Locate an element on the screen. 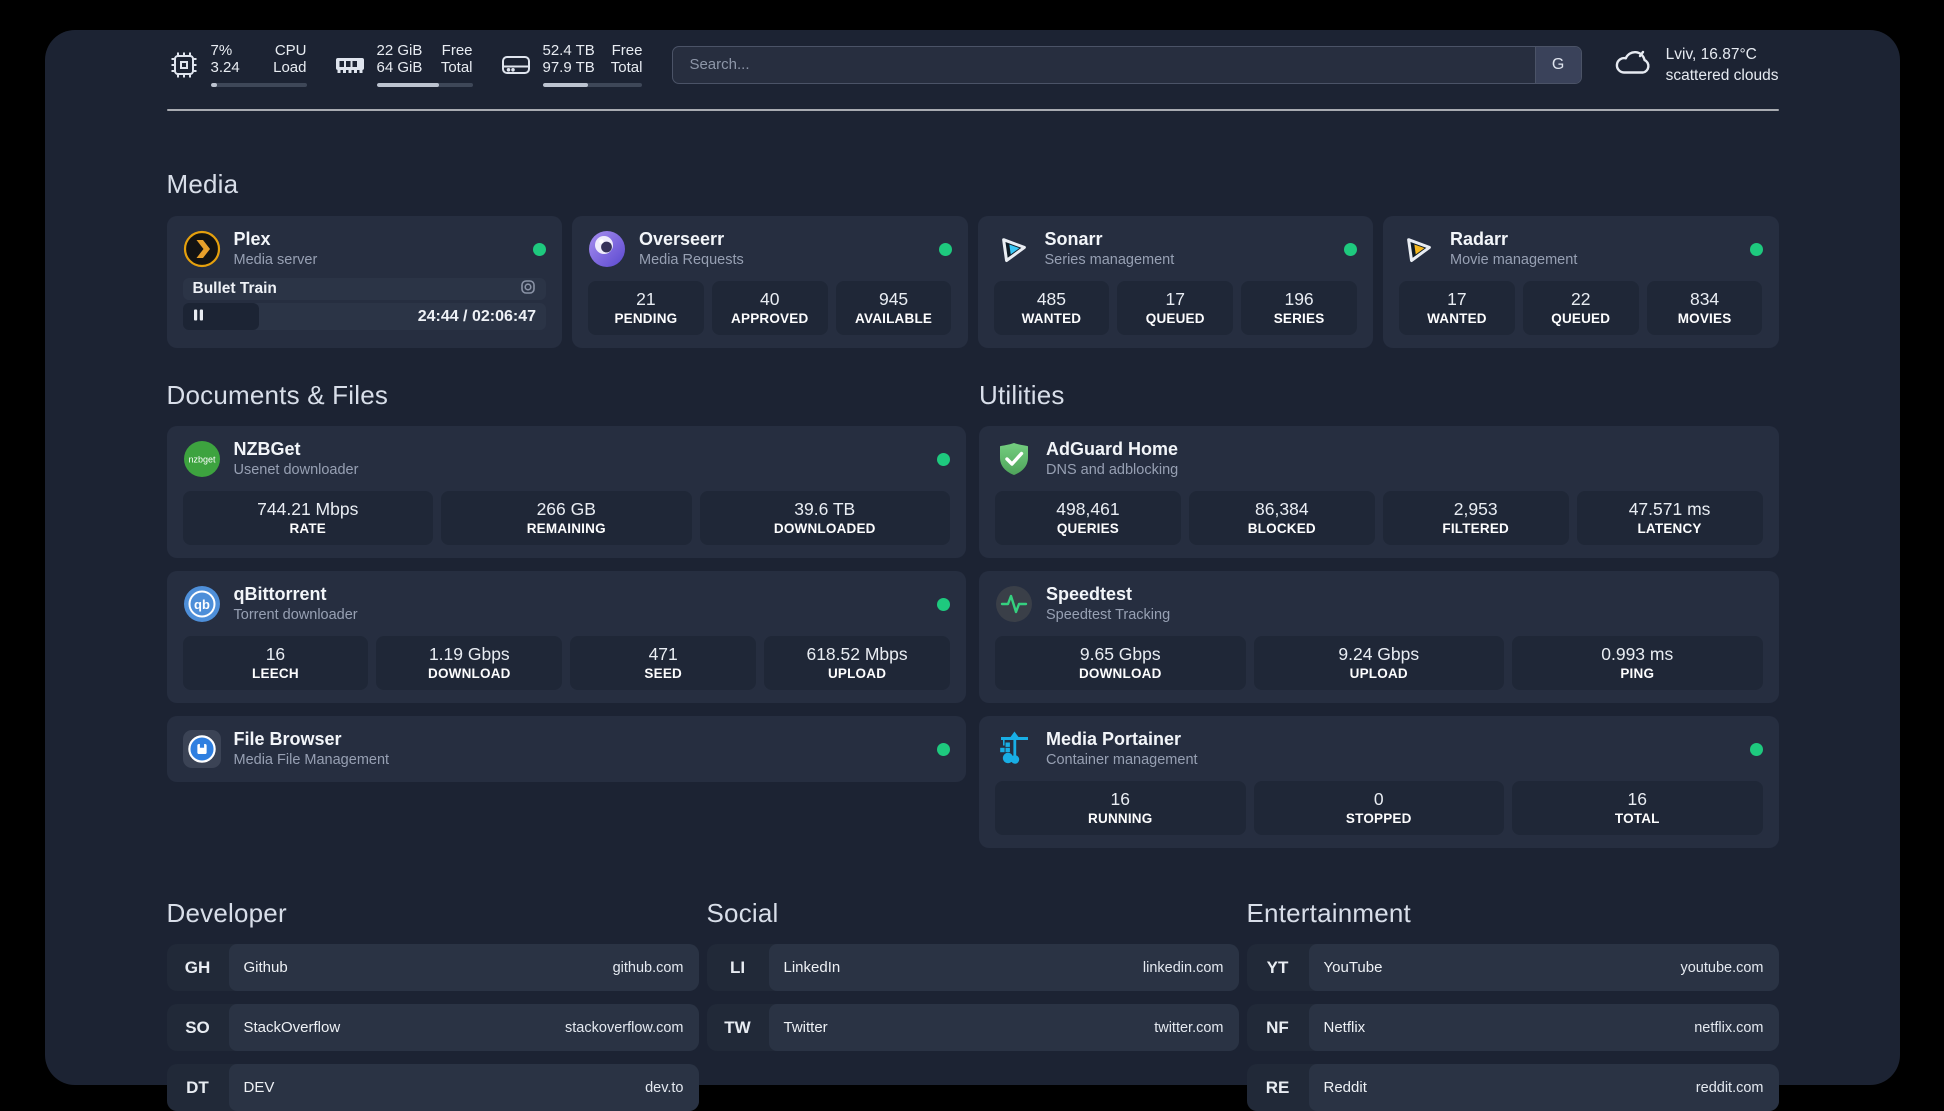 The image size is (1944, 1111). storage-free-label: Free is located at coordinates (627, 50).